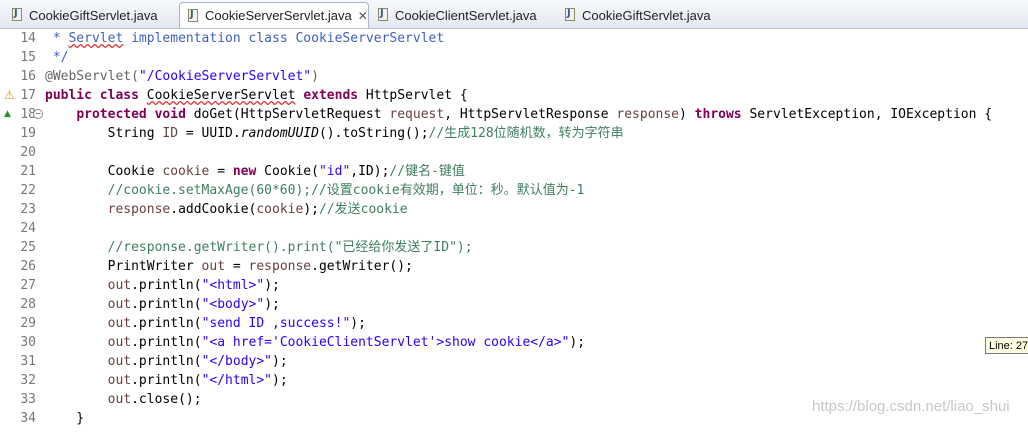 This screenshot has height=434, width=1028. Describe the element at coordinates (28, 323) in the screenshot. I see `line-number: 29` at that location.